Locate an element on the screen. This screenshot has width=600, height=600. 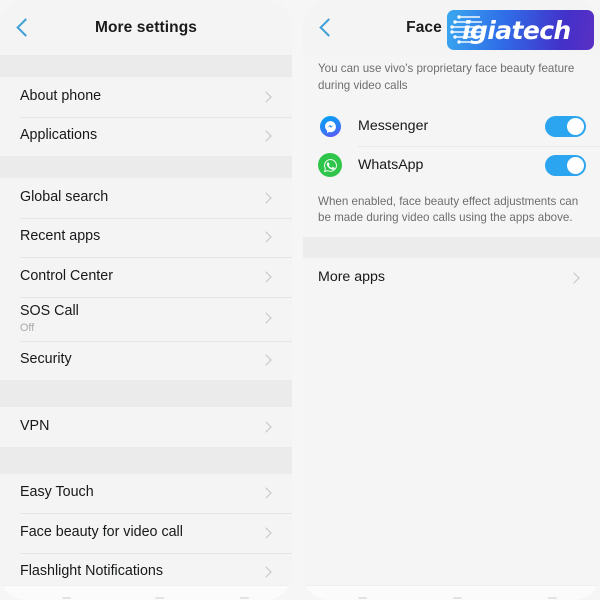
watermark-text: igiatech is located at coordinates (516, 30).